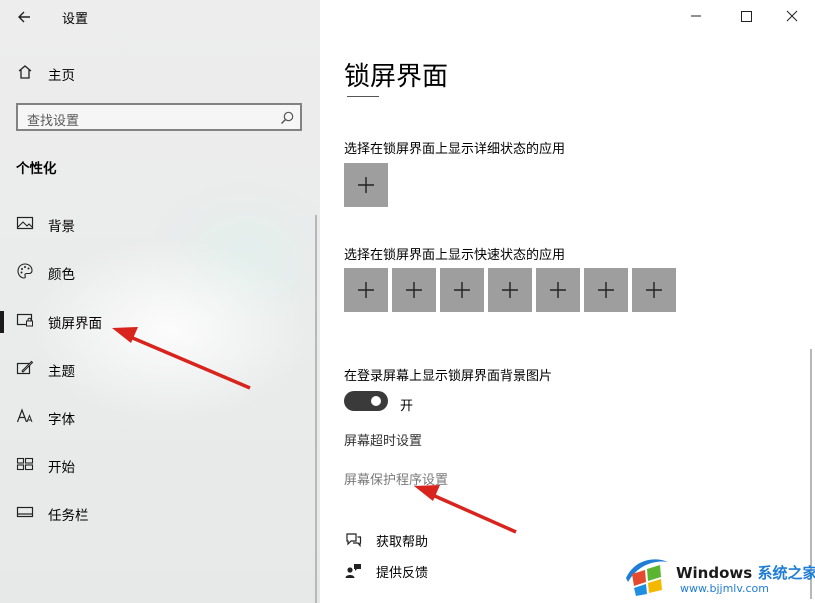 This screenshot has height=603, width=815. What do you see at coordinates (396, 478) in the screenshot?
I see `screen-saver-link: 屏幕保护程序设置` at bounding box center [396, 478].